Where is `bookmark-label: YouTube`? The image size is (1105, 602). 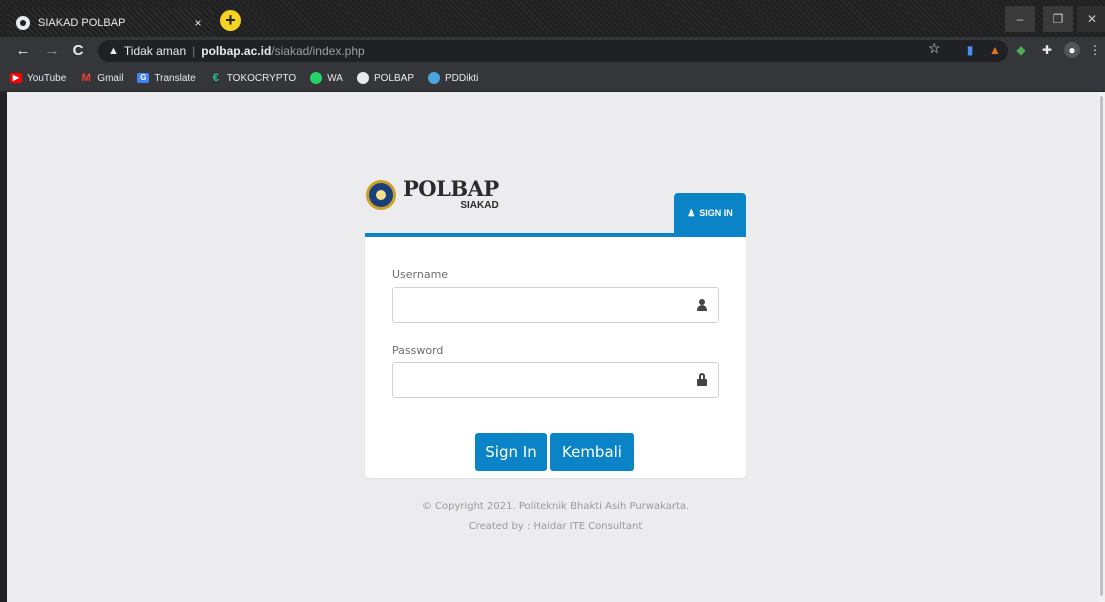
bookmark-label: YouTube is located at coordinates (47, 78).